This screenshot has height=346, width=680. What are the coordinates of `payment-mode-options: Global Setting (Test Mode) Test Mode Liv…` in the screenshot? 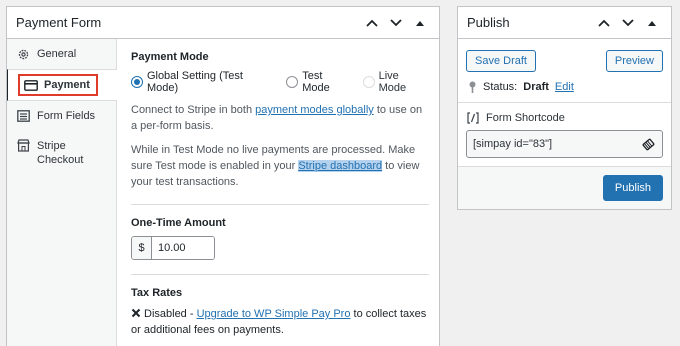 It's located at (280, 82).